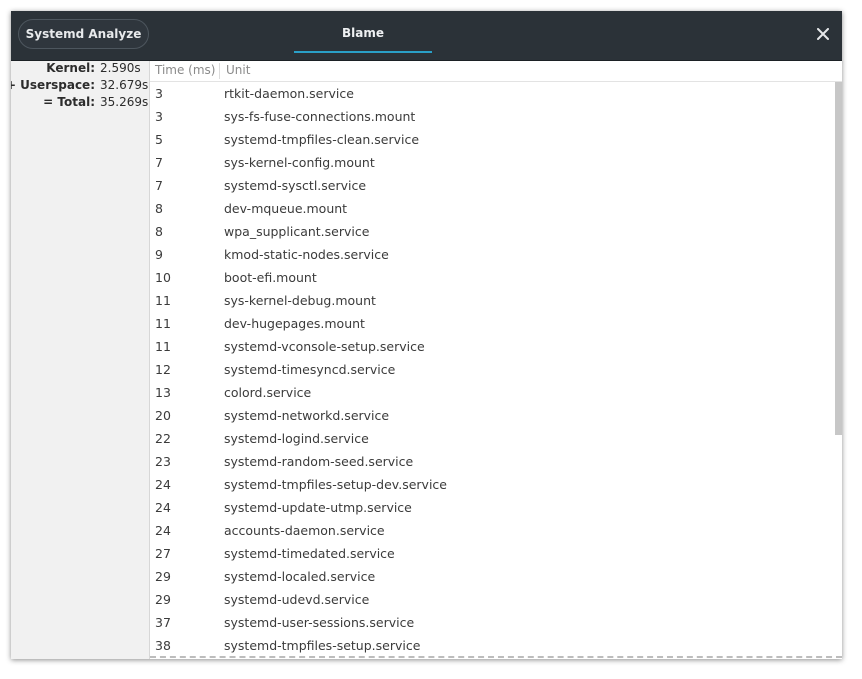  I want to click on cell-unit-name: systemd-timesyncd.service, so click(310, 369).